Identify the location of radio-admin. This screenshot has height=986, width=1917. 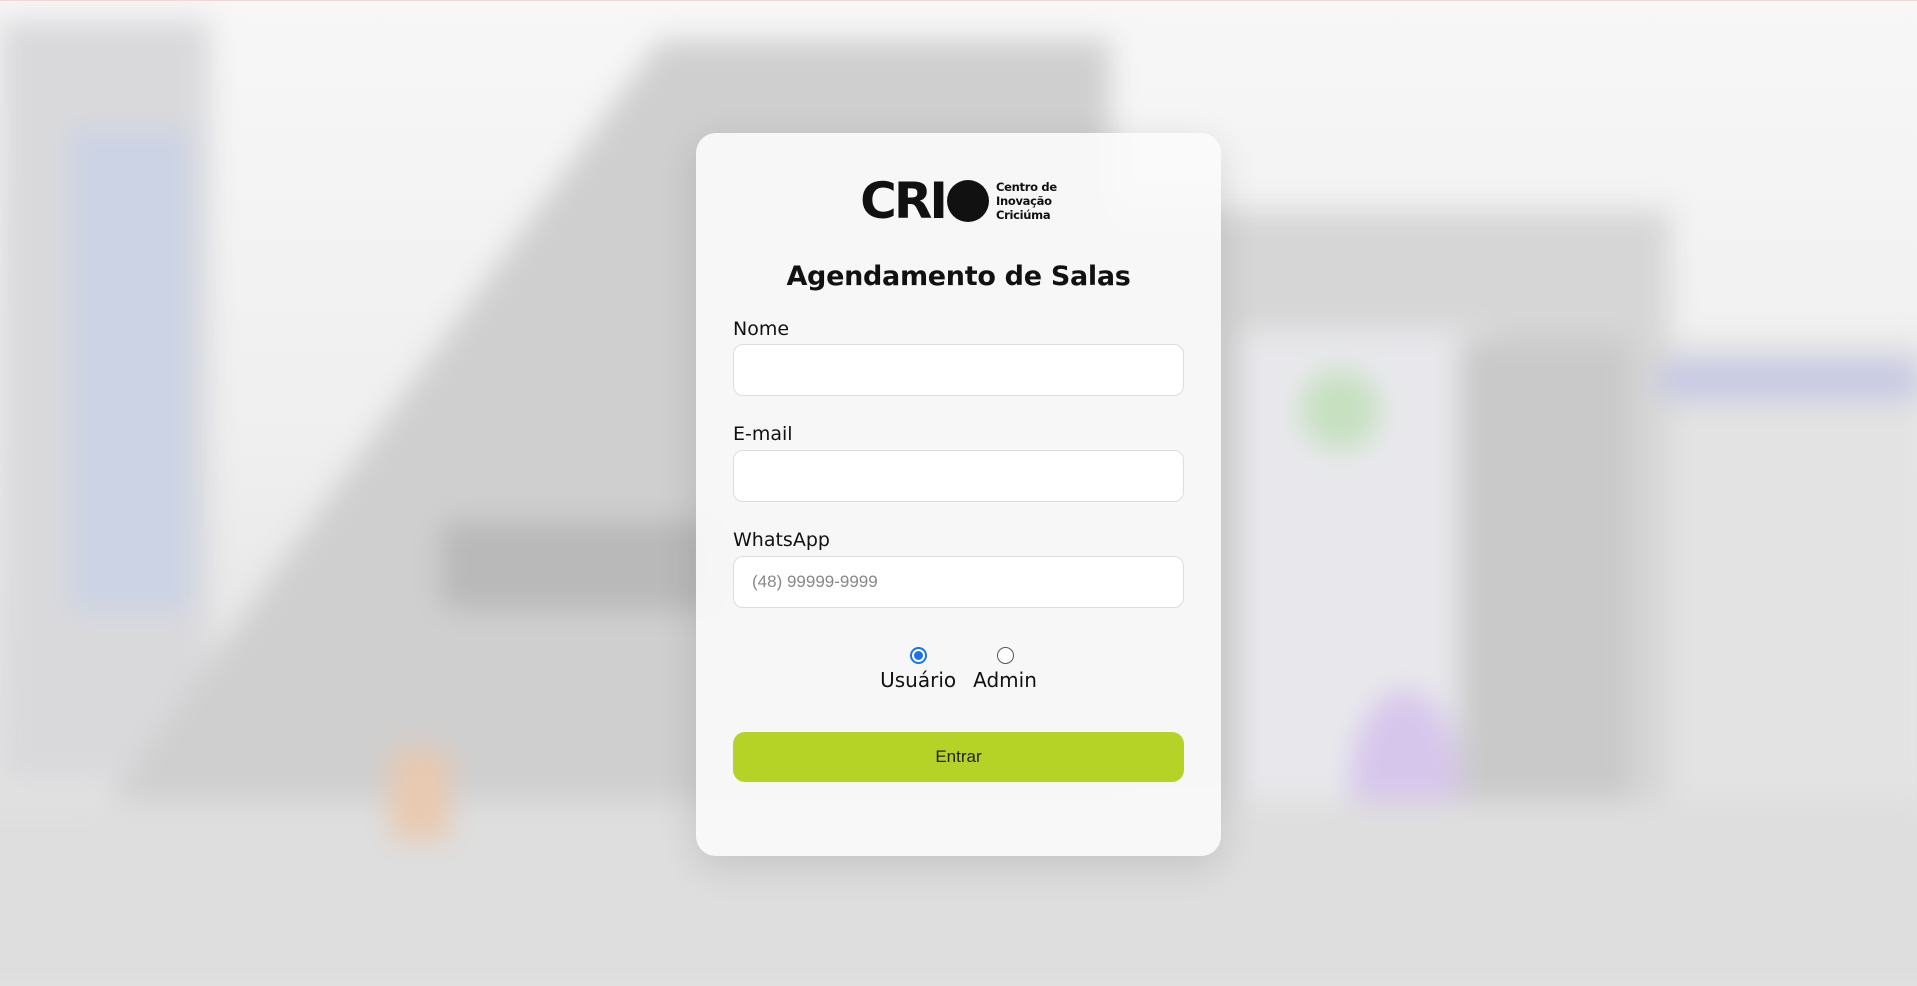
(1005, 655).